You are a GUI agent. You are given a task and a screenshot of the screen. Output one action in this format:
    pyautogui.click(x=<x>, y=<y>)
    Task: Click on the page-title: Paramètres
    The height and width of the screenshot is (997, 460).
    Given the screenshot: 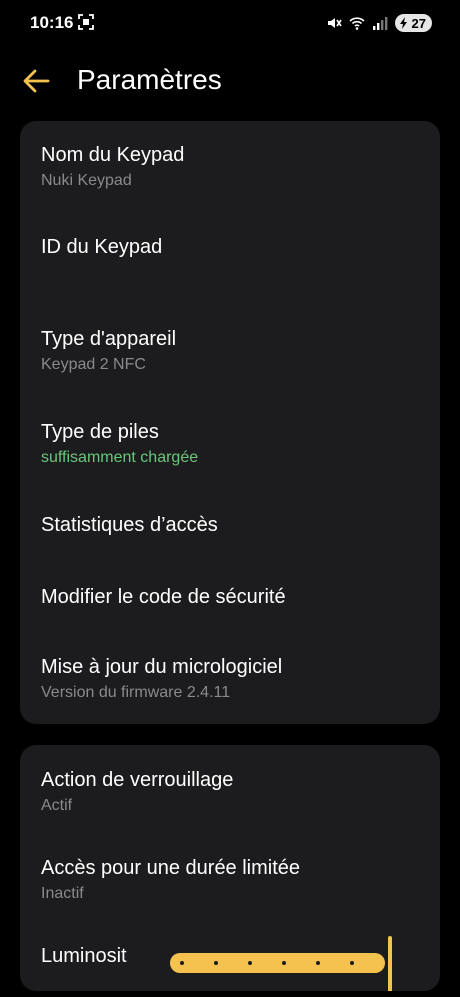 What is the action you would take?
    pyautogui.click(x=149, y=79)
    